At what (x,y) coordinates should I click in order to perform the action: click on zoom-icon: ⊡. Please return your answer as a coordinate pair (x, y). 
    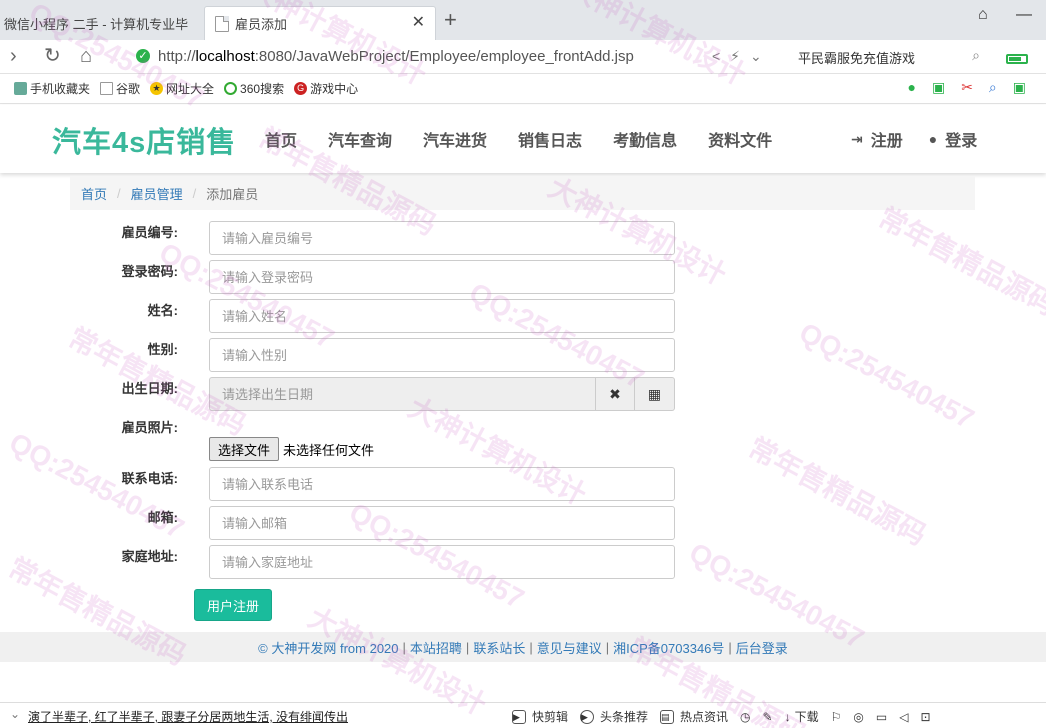
    Looking at the image, I should click on (925, 716).